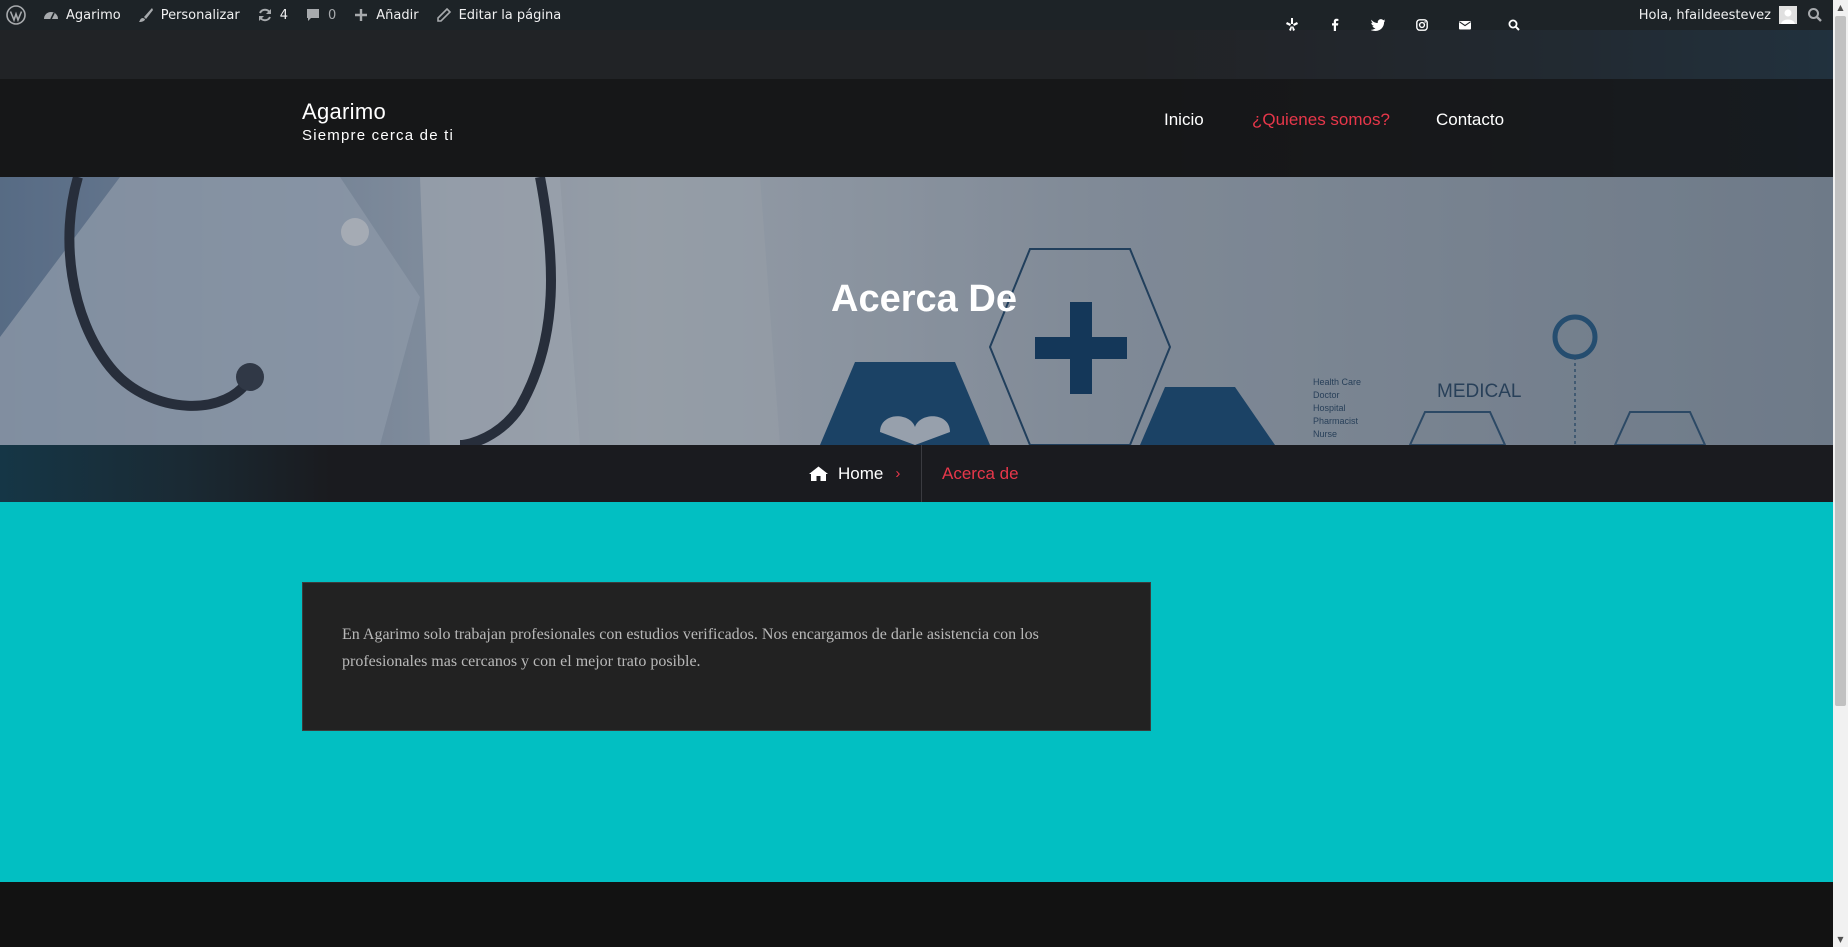 This screenshot has height=947, width=1848. I want to click on facebook-icon, so click(1335, 24).